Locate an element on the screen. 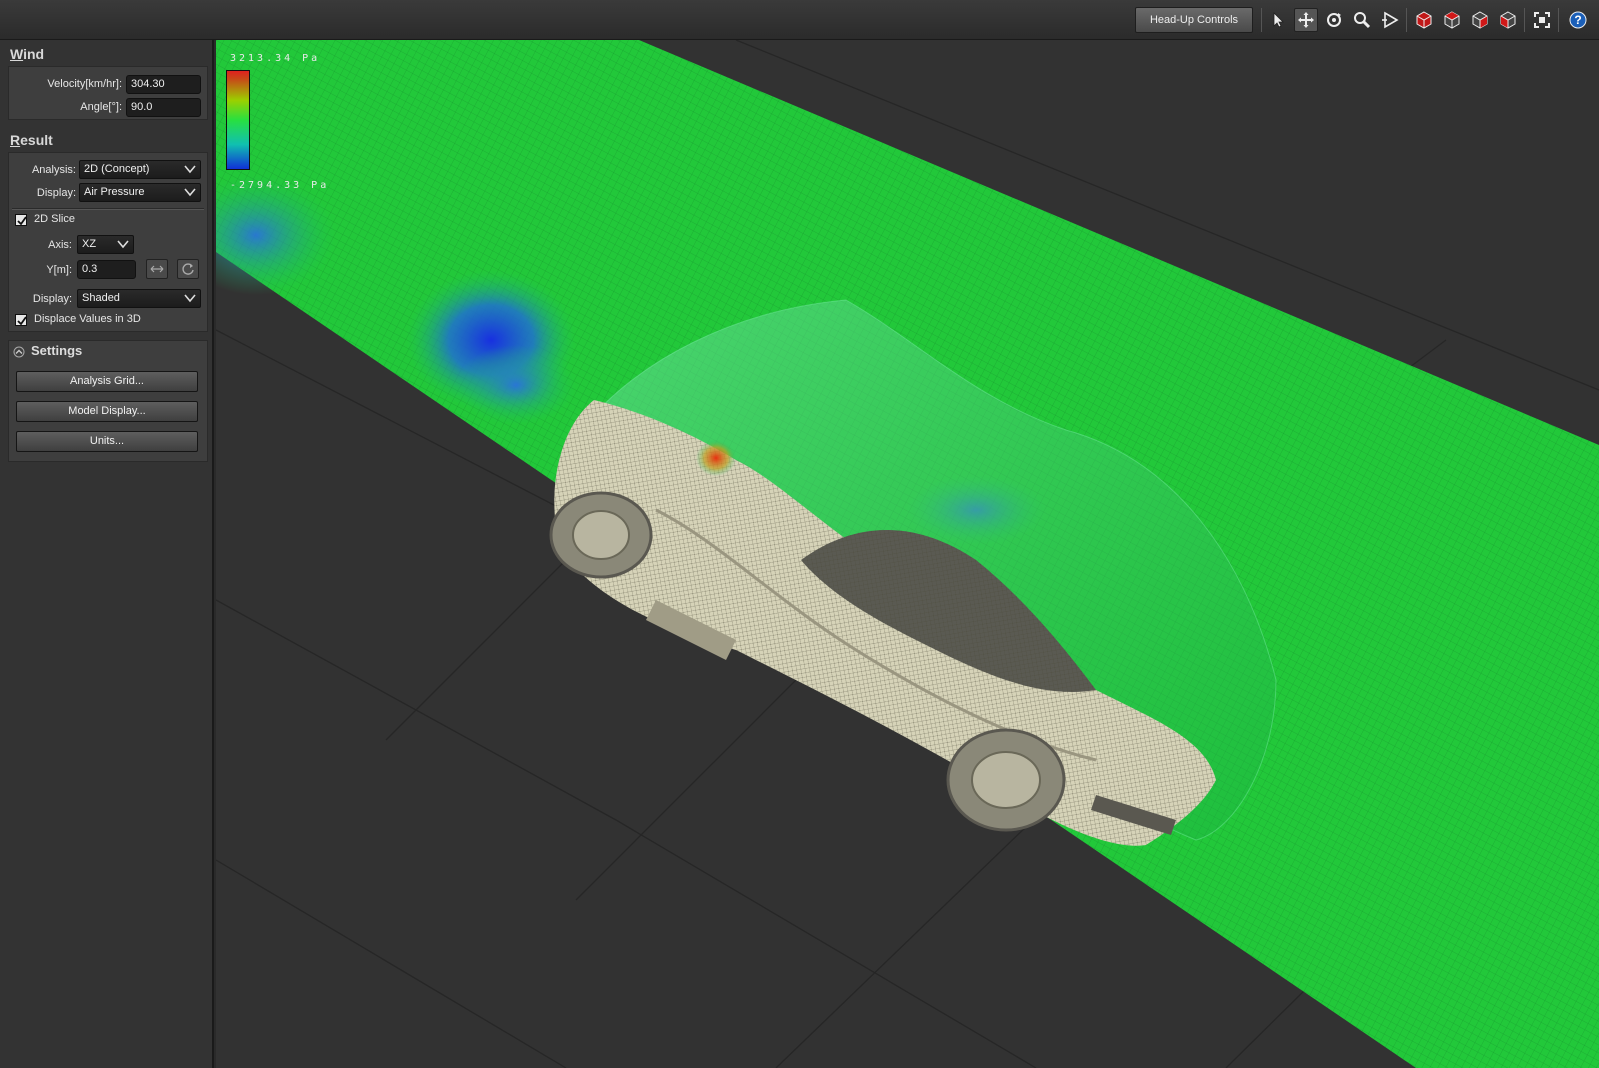  display-select: Air Pressure is located at coordinates (140, 192).